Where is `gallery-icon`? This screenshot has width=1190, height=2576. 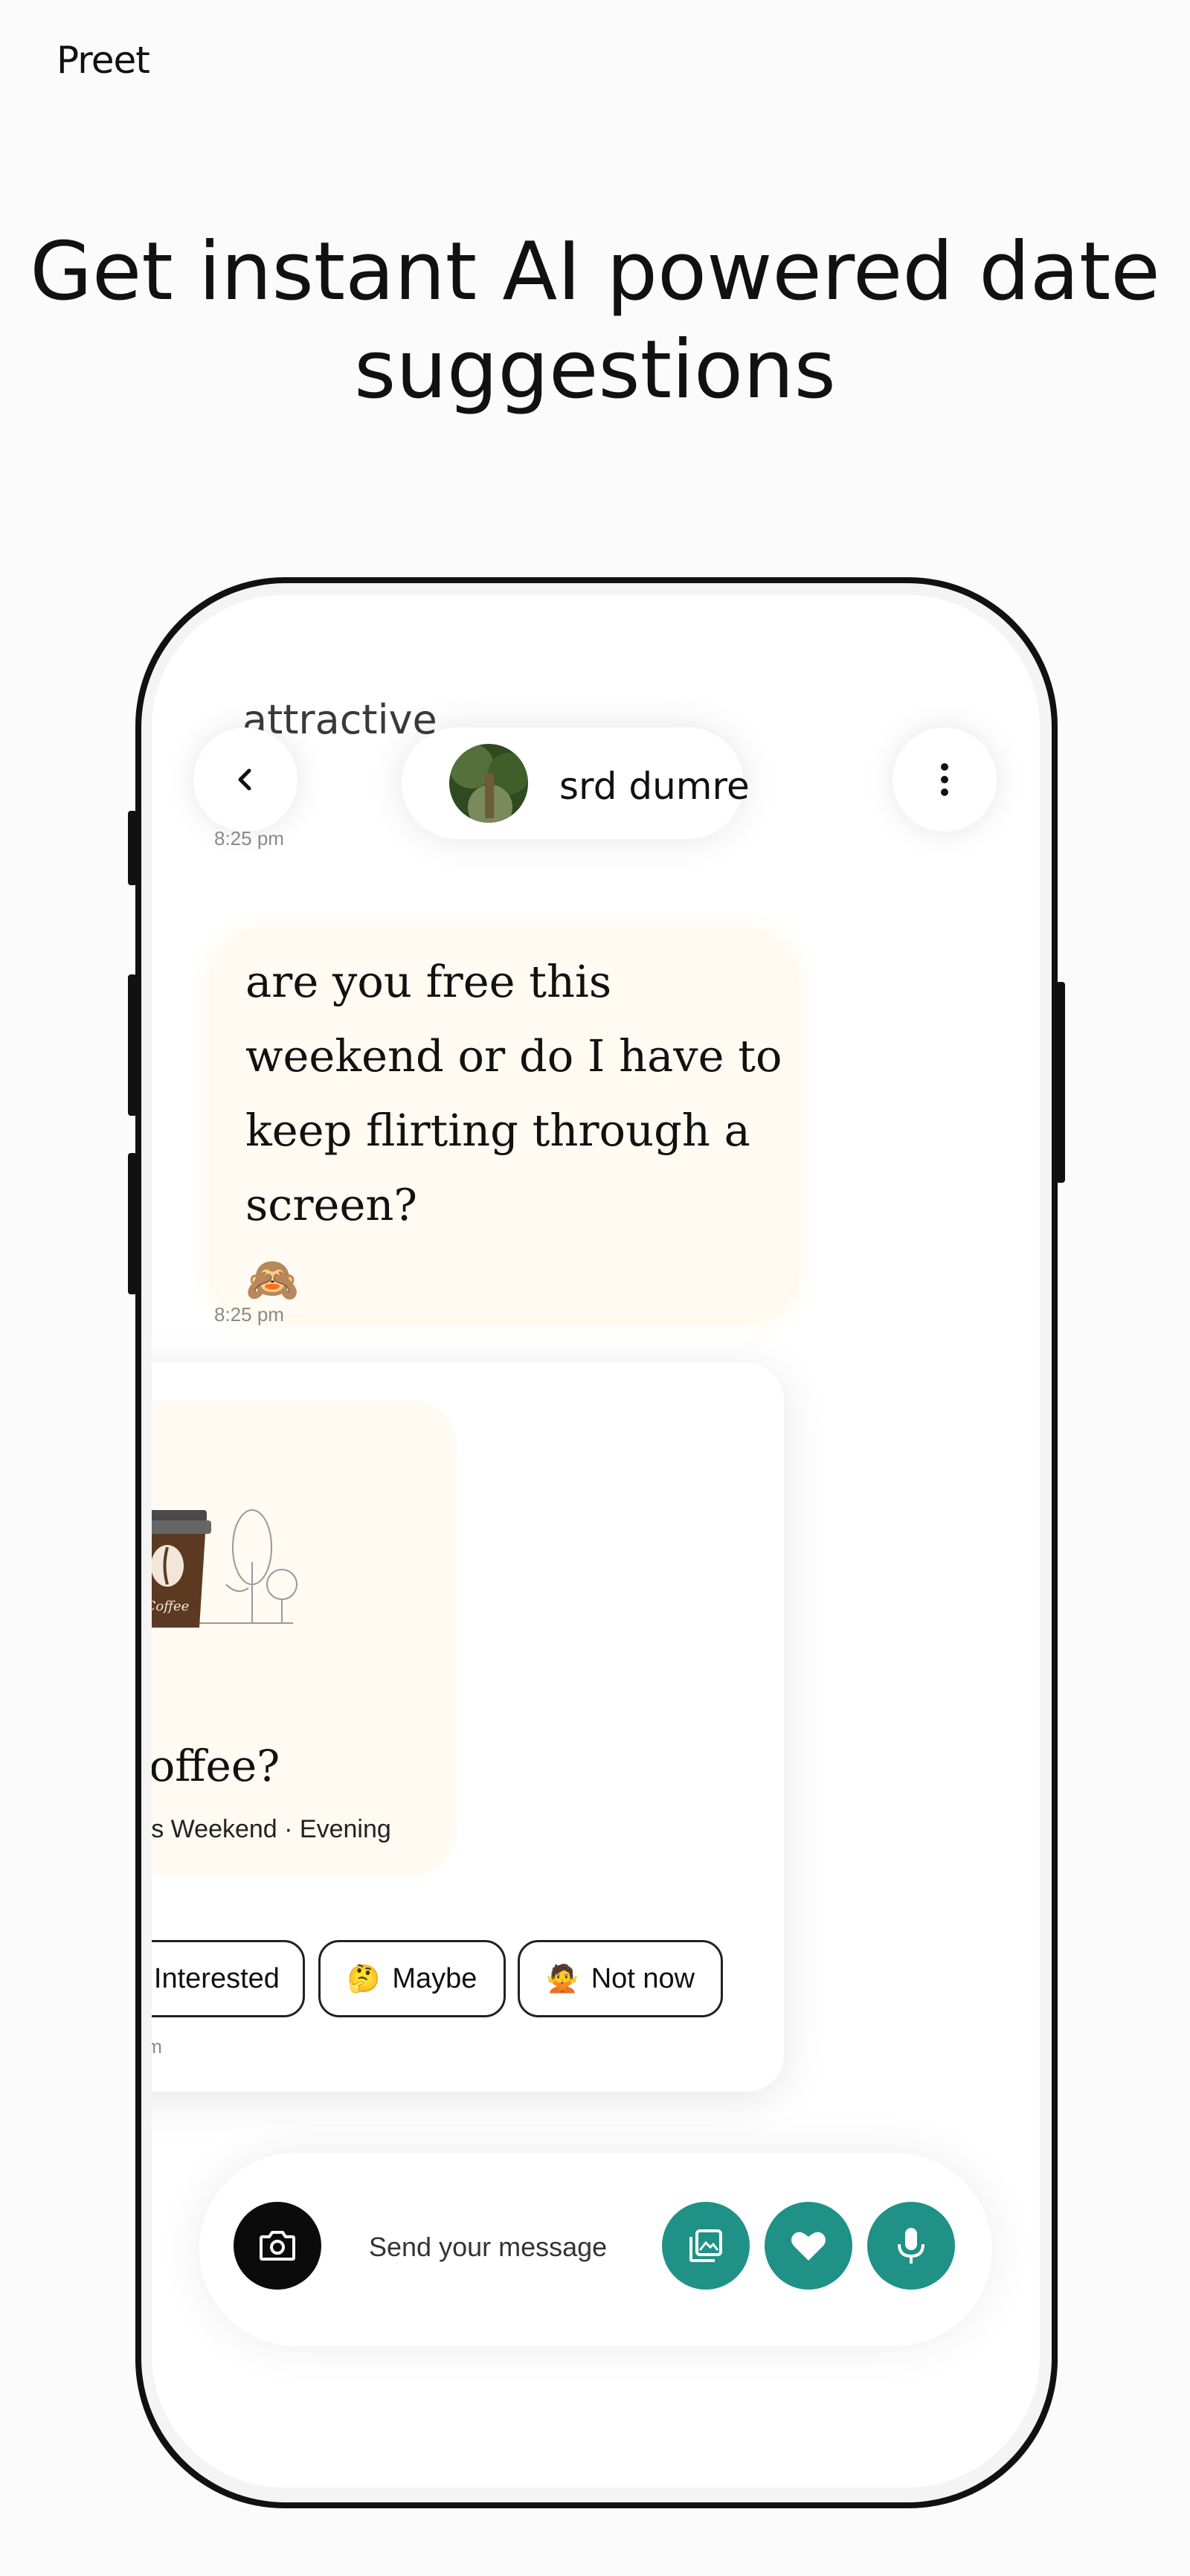 gallery-icon is located at coordinates (706, 2245).